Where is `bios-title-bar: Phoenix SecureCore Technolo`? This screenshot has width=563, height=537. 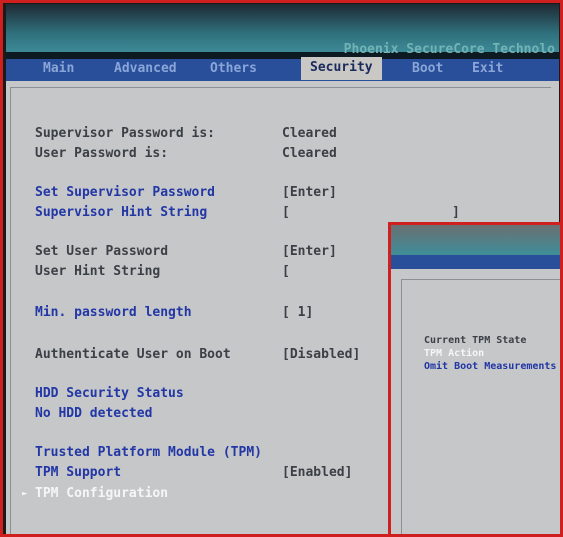
bios-title-bar: Phoenix SecureCore Technolo is located at coordinates (282, 30).